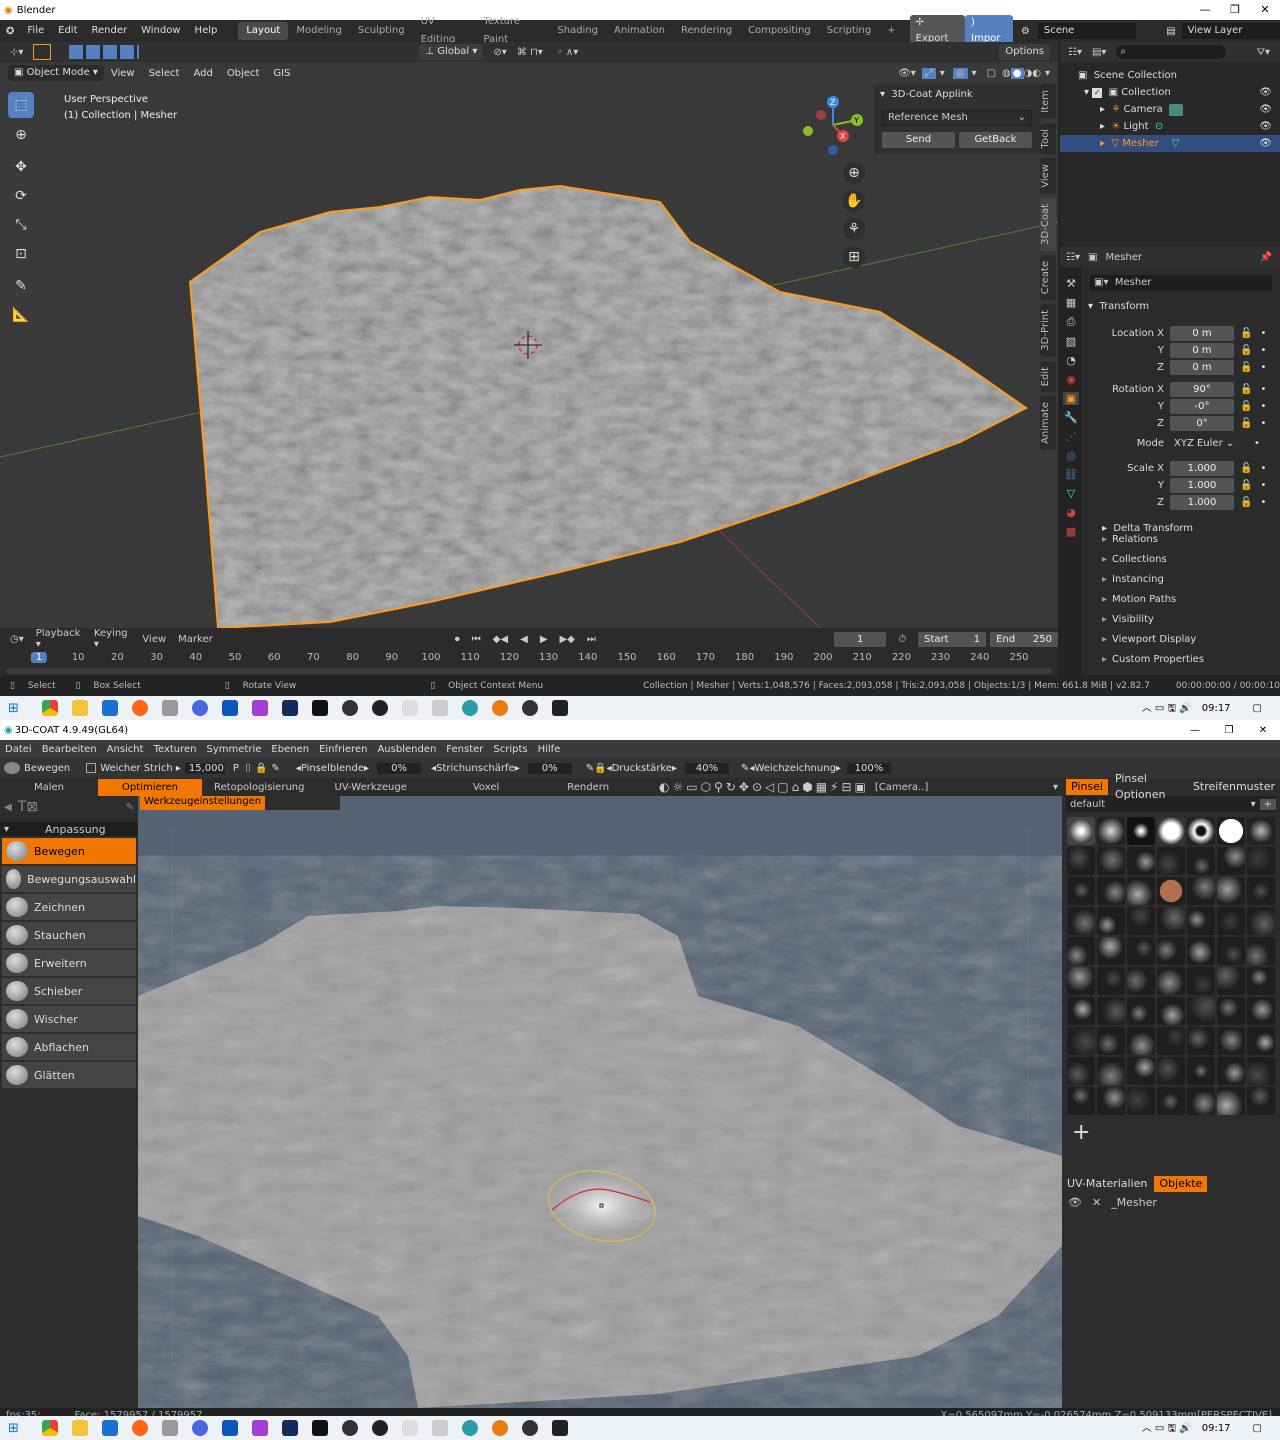  I want to click on maximize-button: ❐, so click(1235, 10).